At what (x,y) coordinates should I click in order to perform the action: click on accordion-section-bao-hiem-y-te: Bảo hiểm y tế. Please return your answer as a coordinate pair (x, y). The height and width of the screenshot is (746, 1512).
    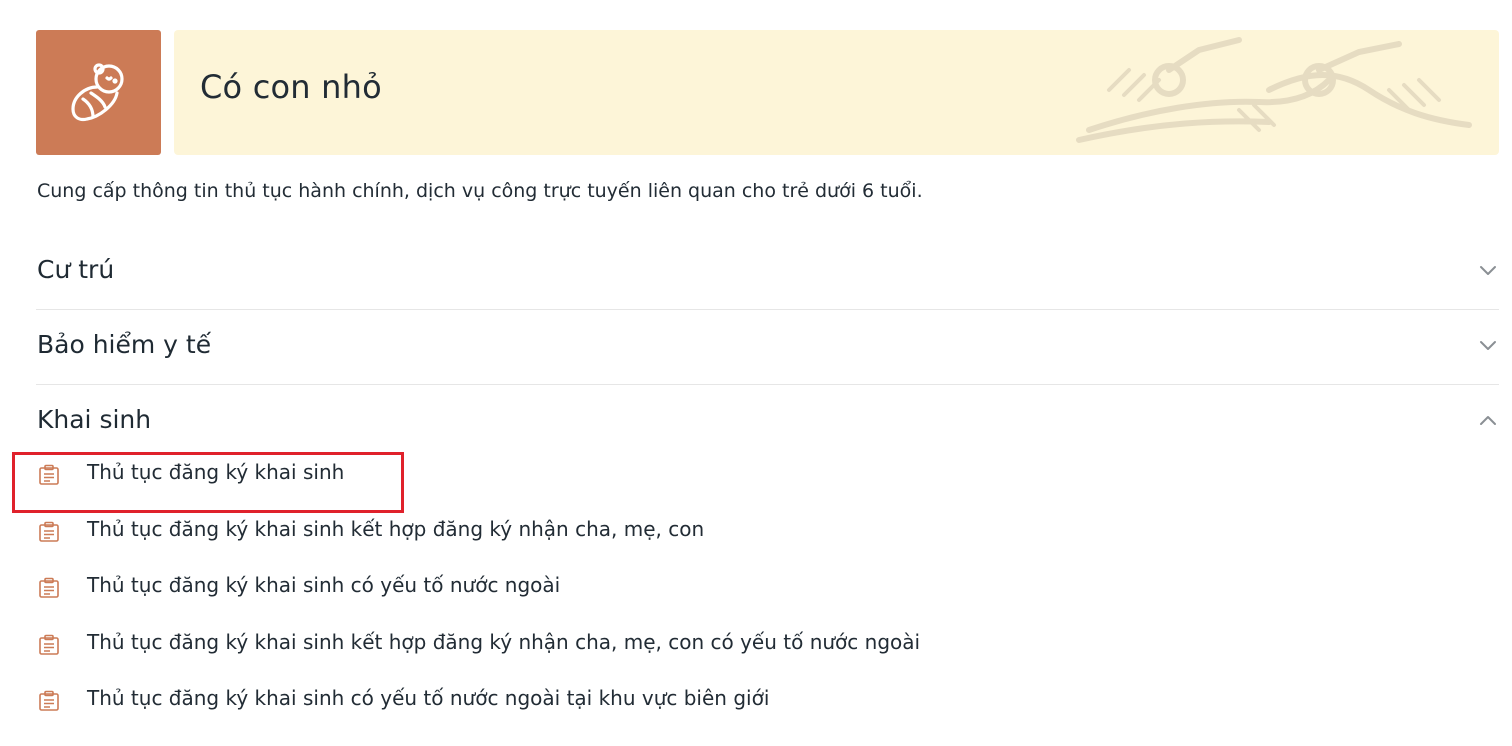
    Looking at the image, I should click on (767, 347).